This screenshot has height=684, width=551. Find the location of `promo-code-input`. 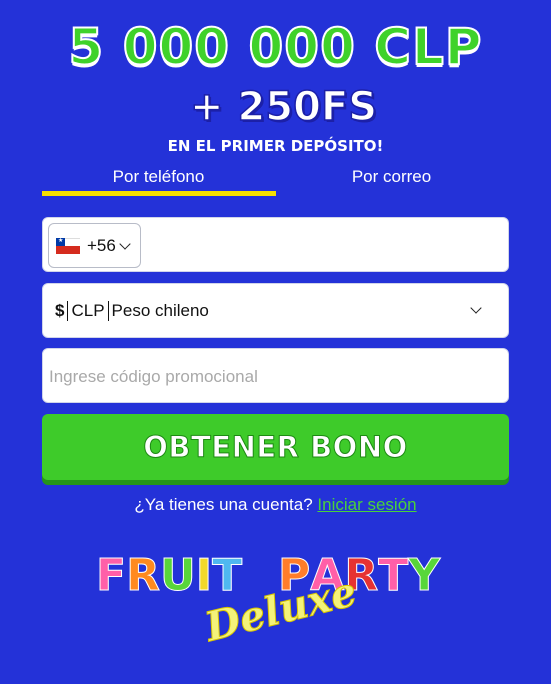

promo-code-input is located at coordinates (274, 376).